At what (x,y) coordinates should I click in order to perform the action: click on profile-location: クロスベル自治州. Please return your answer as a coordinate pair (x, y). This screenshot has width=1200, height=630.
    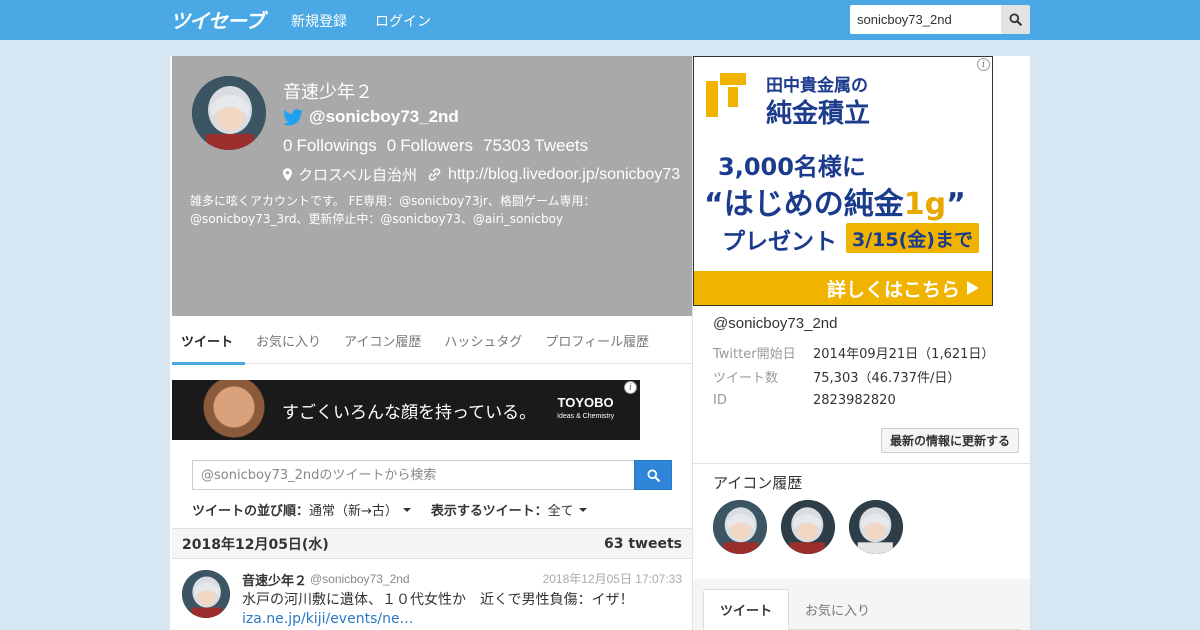
    Looking at the image, I should click on (357, 175).